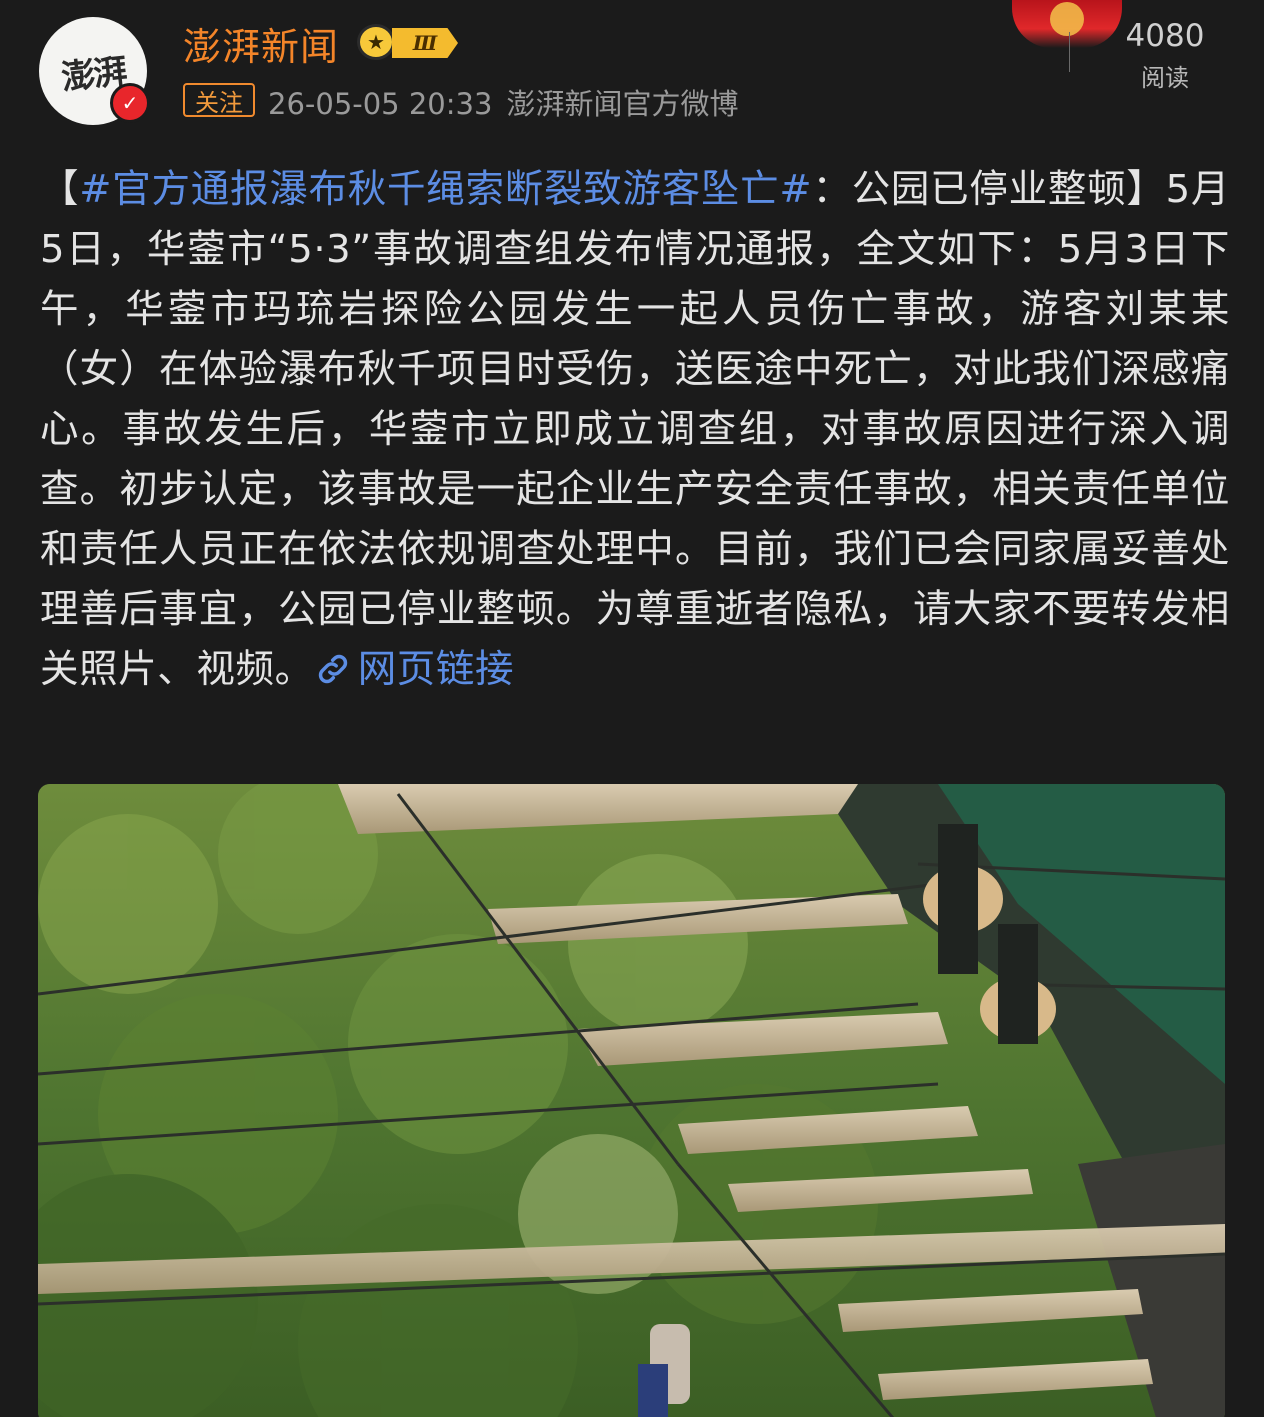  Describe the element at coordinates (1165, 78) in the screenshot. I see `reads-label: 阅读` at that location.